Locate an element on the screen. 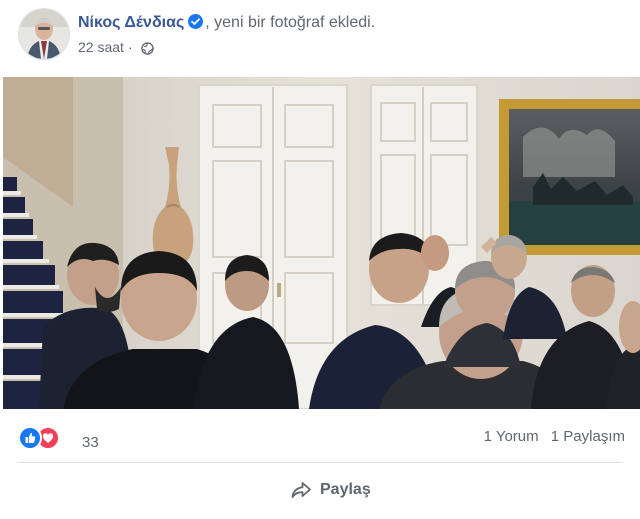 Image resolution: width=640 pixels, height=519 pixels. author-avatar is located at coordinates (44, 34).